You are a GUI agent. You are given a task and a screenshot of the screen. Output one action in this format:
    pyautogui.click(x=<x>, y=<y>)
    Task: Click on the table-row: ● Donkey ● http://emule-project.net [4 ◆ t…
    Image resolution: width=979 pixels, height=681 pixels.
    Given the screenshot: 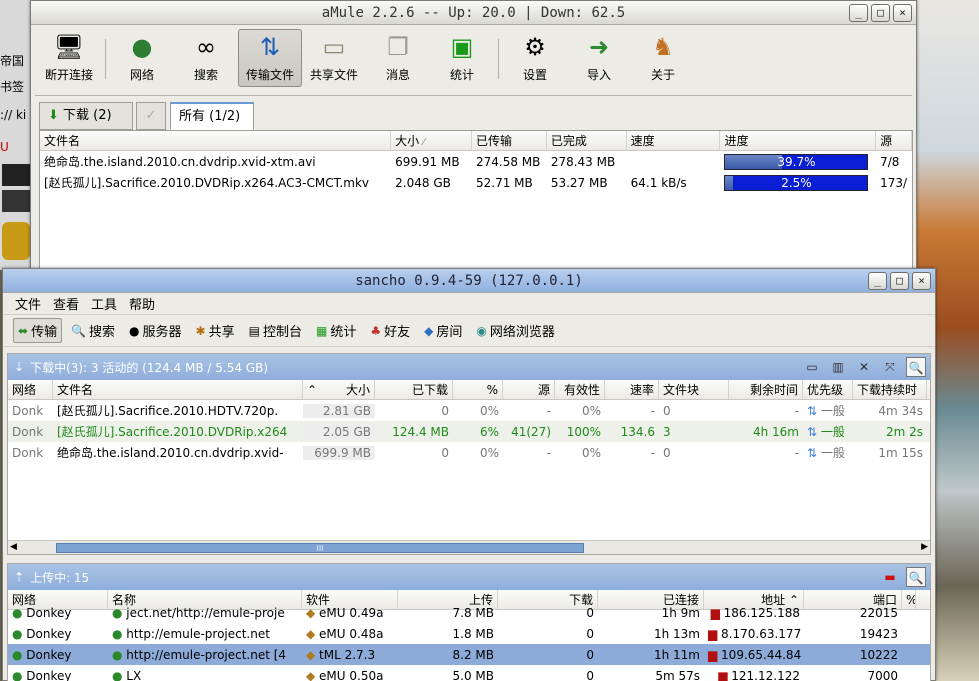 What is the action you would take?
    pyautogui.click(x=469, y=654)
    